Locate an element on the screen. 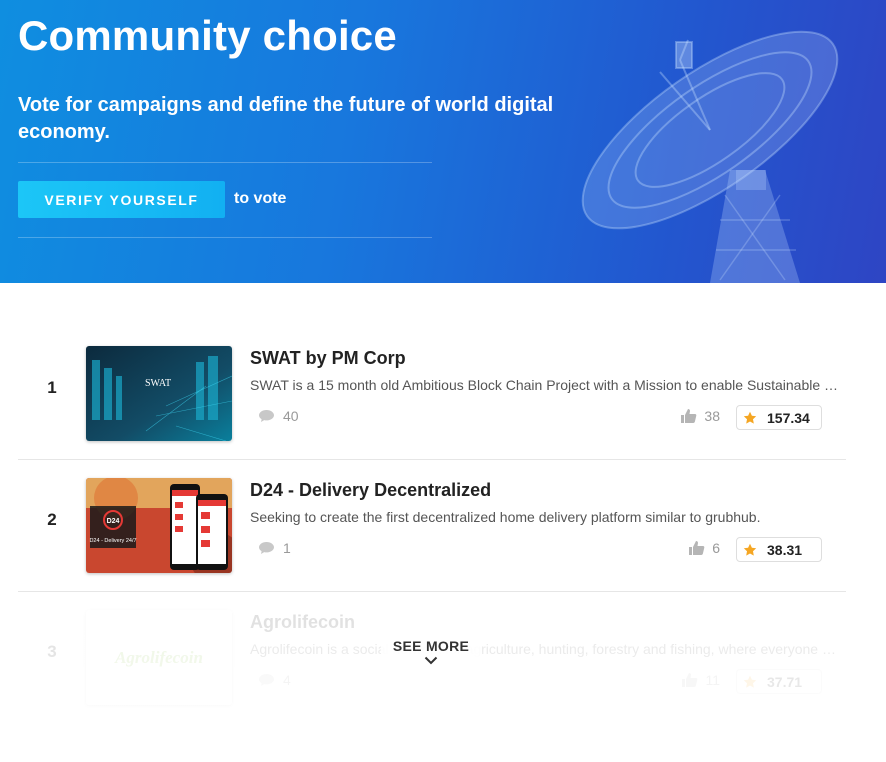 The width and height of the screenshot is (886, 762). verify-suffix-text: to vote is located at coordinates (260, 198).